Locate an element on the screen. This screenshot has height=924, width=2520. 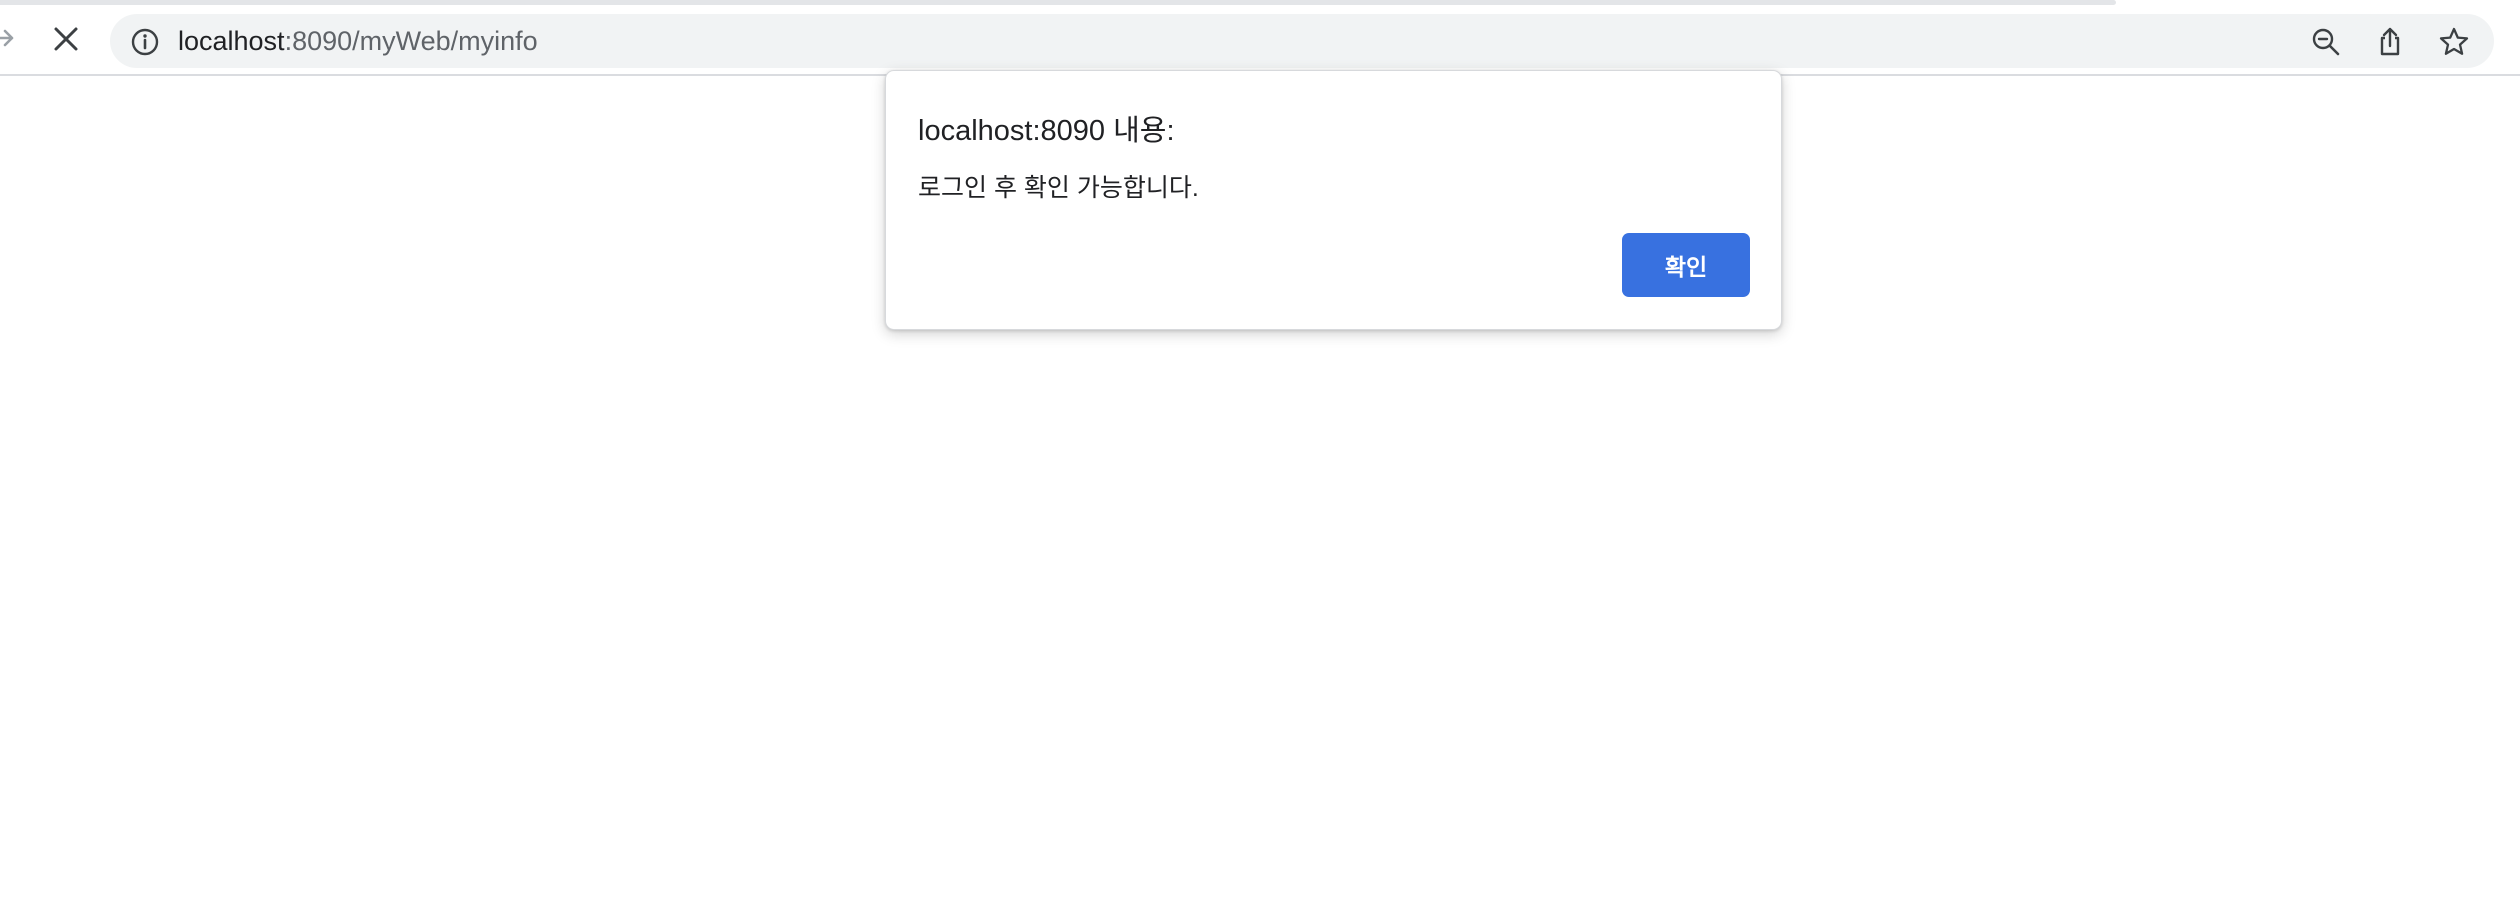
address-bar: localhost:8090/myWeb/myinfo is located at coordinates (1302, 41).